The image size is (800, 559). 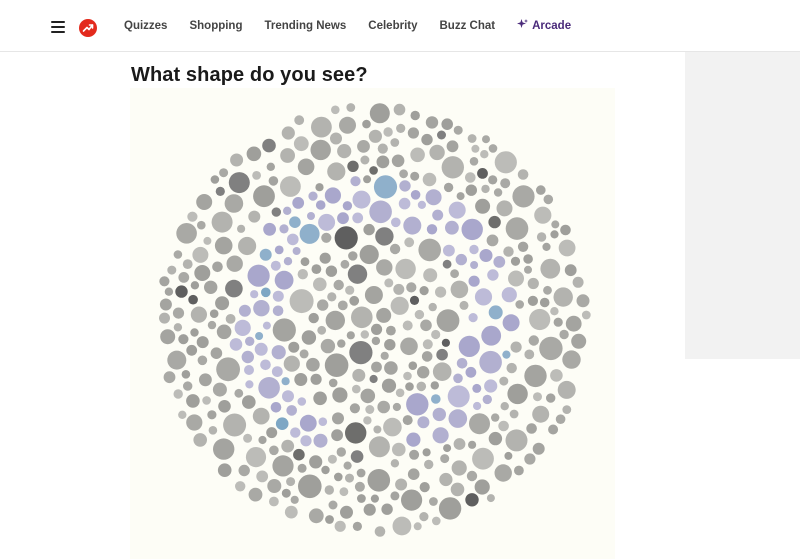 I want to click on nav-link-celebrity: Celebrity, so click(x=392, y=26).